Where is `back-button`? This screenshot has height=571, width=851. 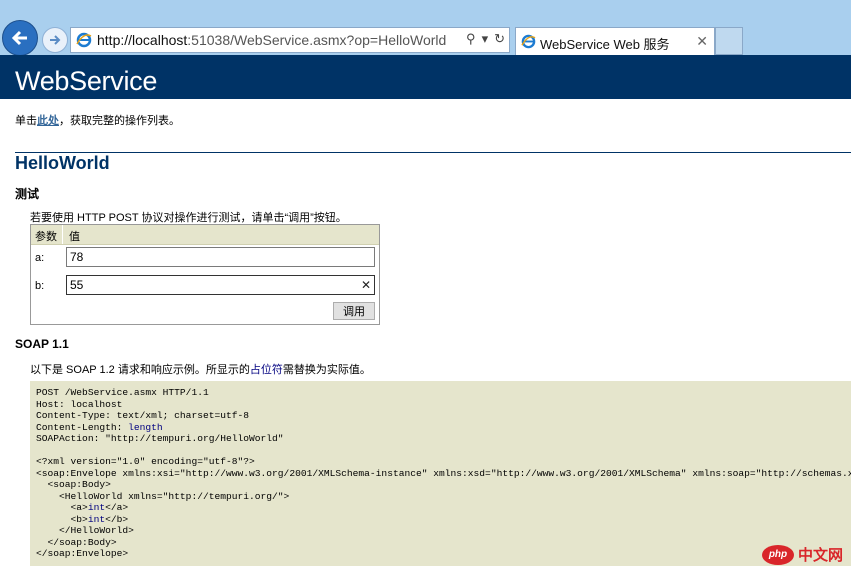
back-button is located at coordinates (20, 38).